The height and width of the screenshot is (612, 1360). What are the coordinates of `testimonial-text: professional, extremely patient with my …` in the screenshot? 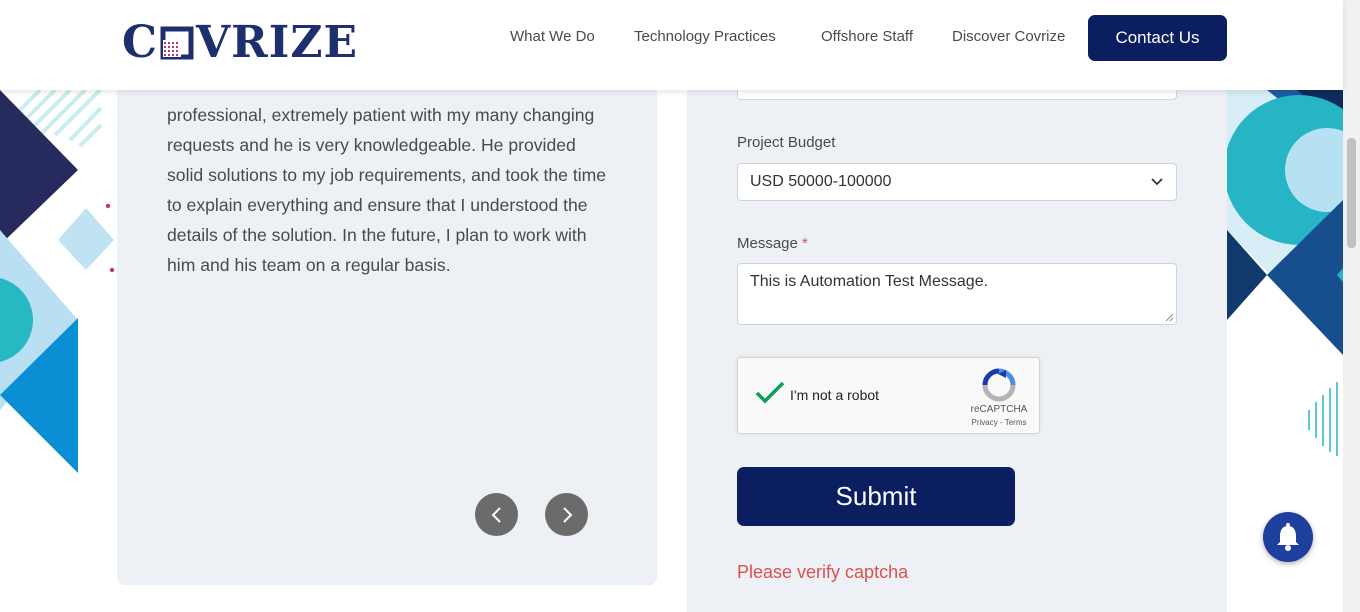 It's located at (387, 190).